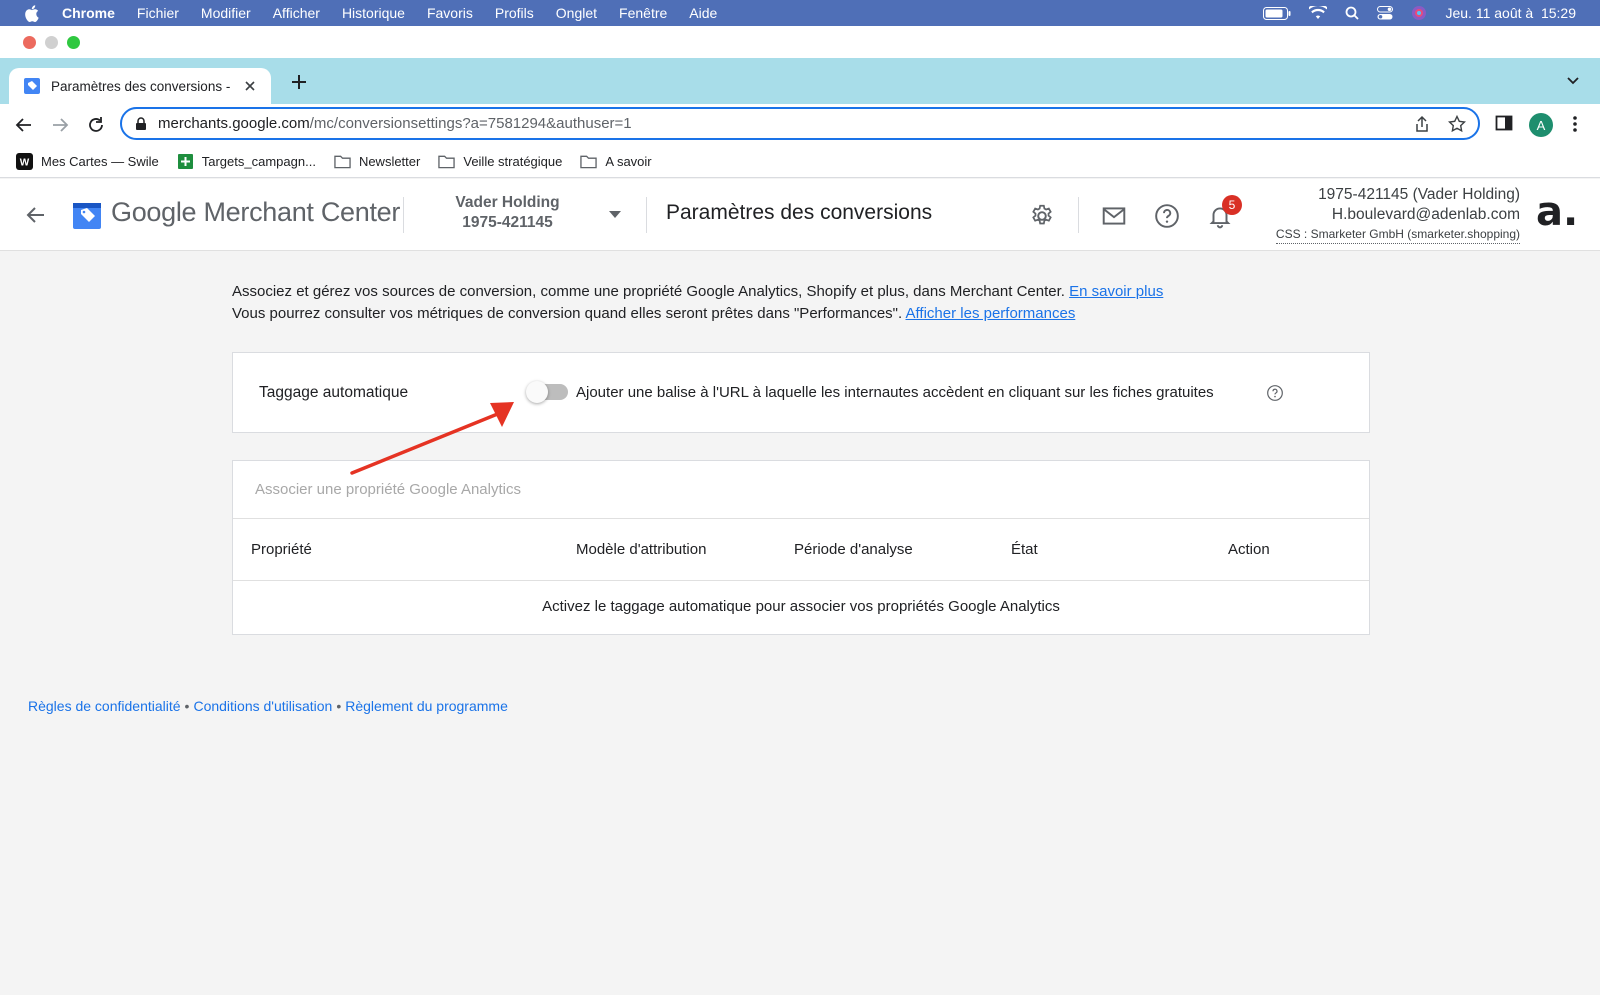 This screenshot has height=995, width=1600. What do you see at coordinates (32, 86) in the screenshot?
I see `merchant-center-favicon-icon` at bounding box center [32, 86].